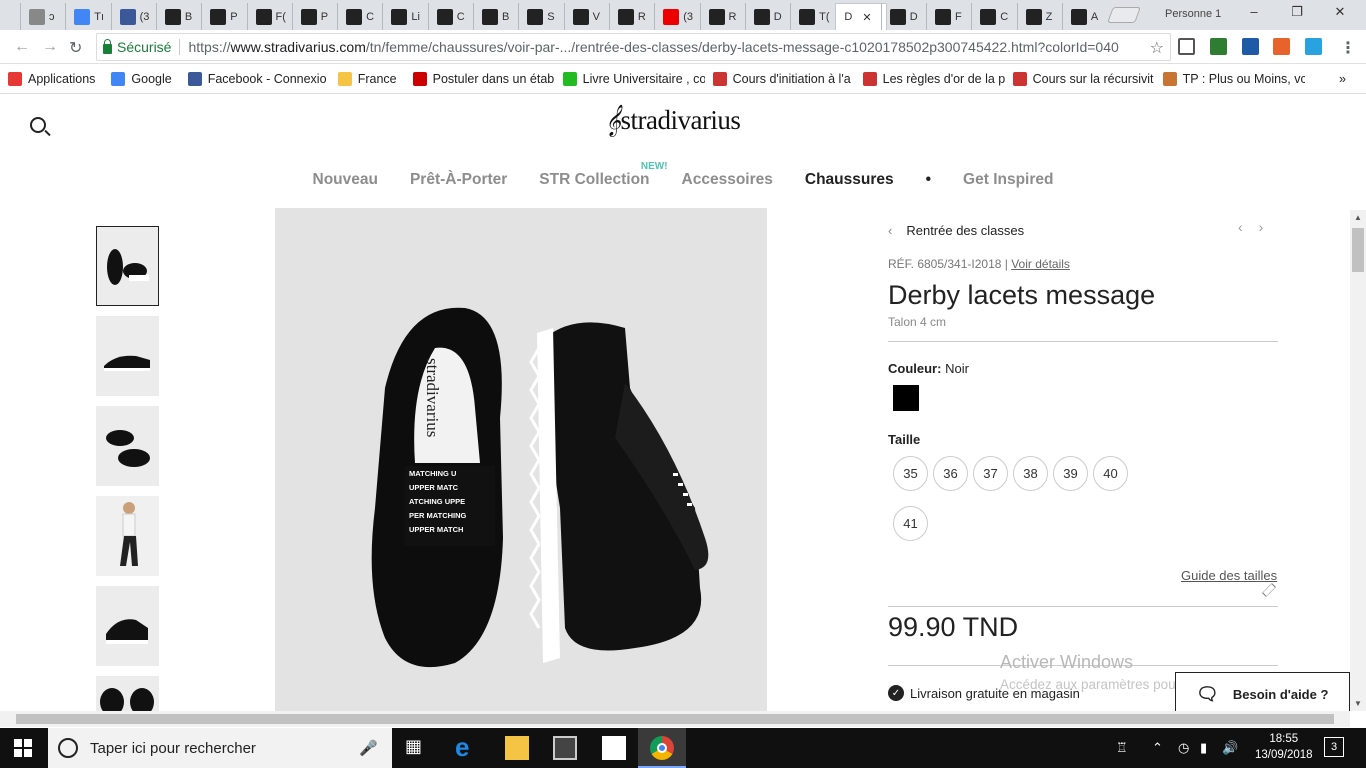 This screenshot has width=1366, height=768. What do you see at coordinates (1297, 14) in the screenshot?
I see `maximize-icon: ❐` at bounding box center [1297, 14].